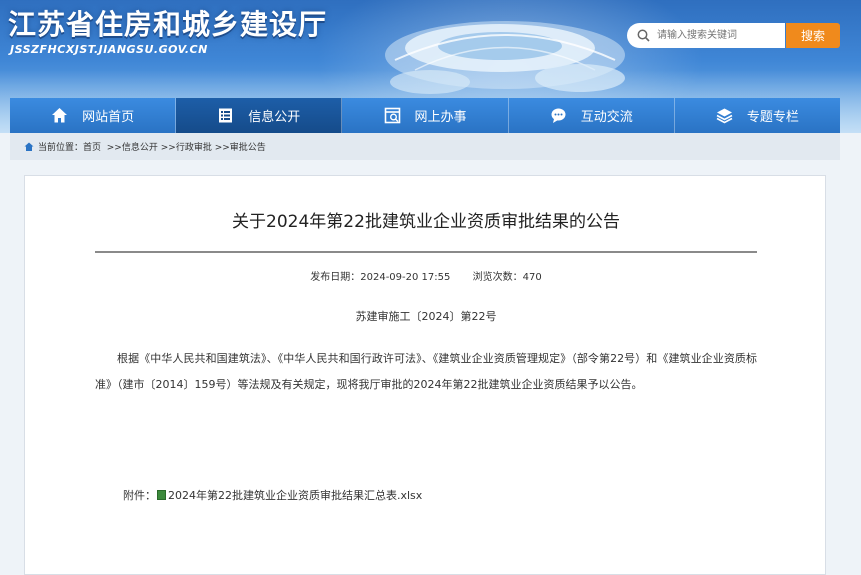 Image resolution: width=861 pixels, height=575 pixels. Describe the element at coordinates (61, 148) in the screenshot. I see `breadcrumb-prefix: 当前位置：` at that location.